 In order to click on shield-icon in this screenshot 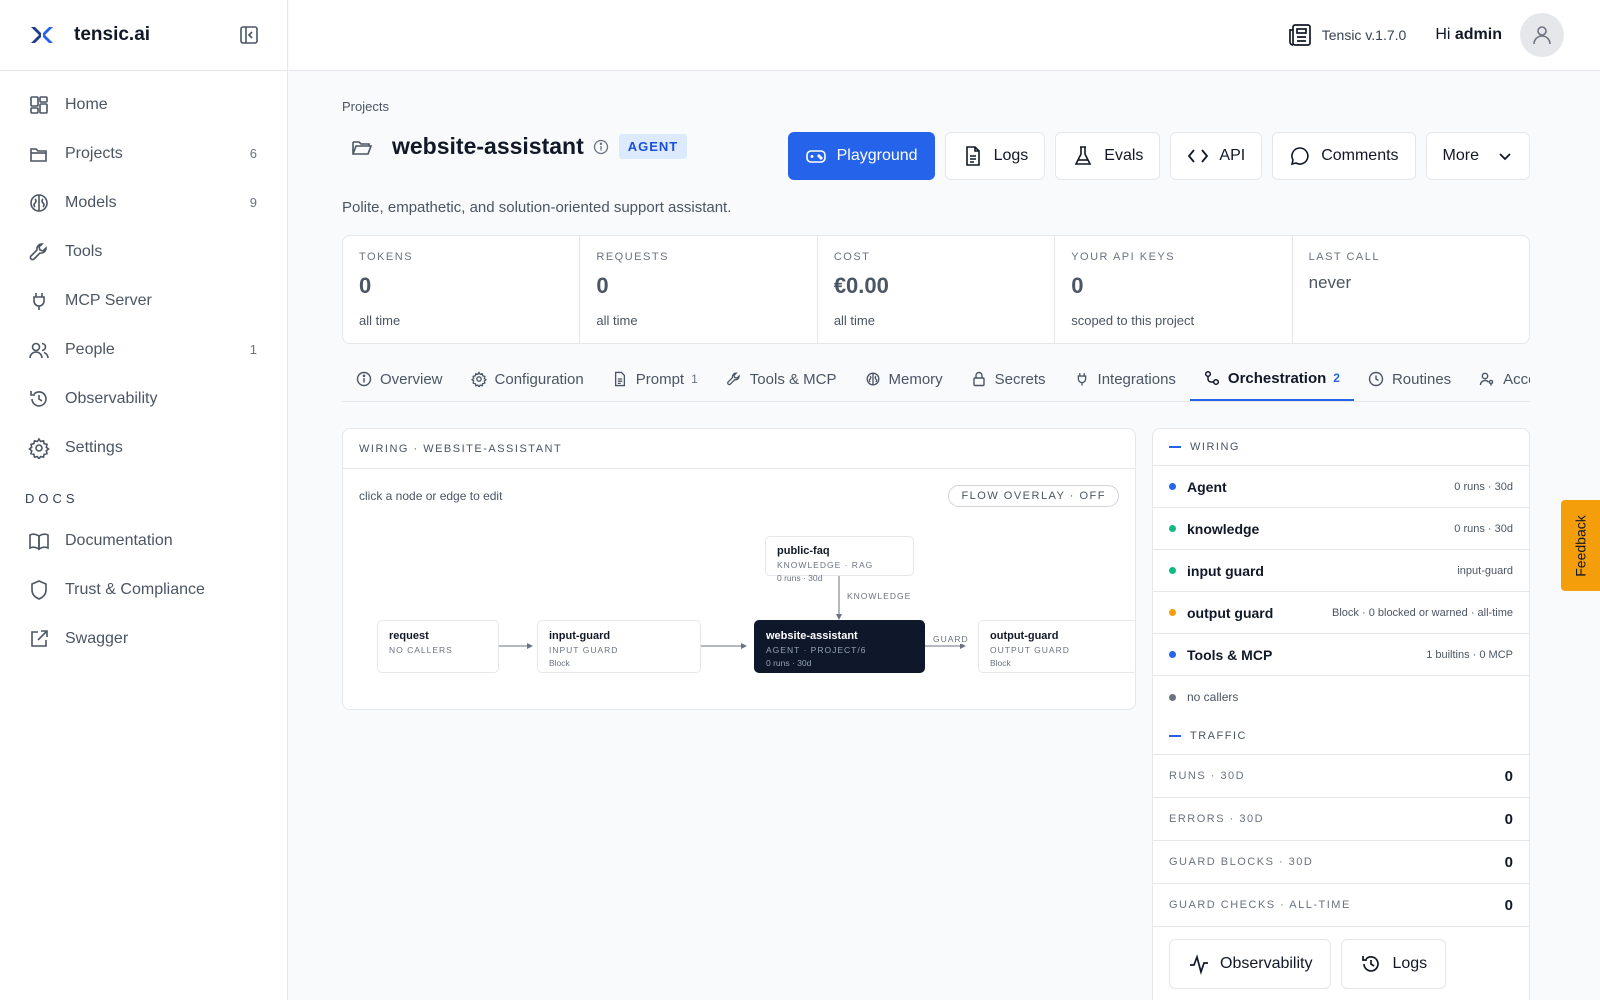, I will do `click(39, 589)`.